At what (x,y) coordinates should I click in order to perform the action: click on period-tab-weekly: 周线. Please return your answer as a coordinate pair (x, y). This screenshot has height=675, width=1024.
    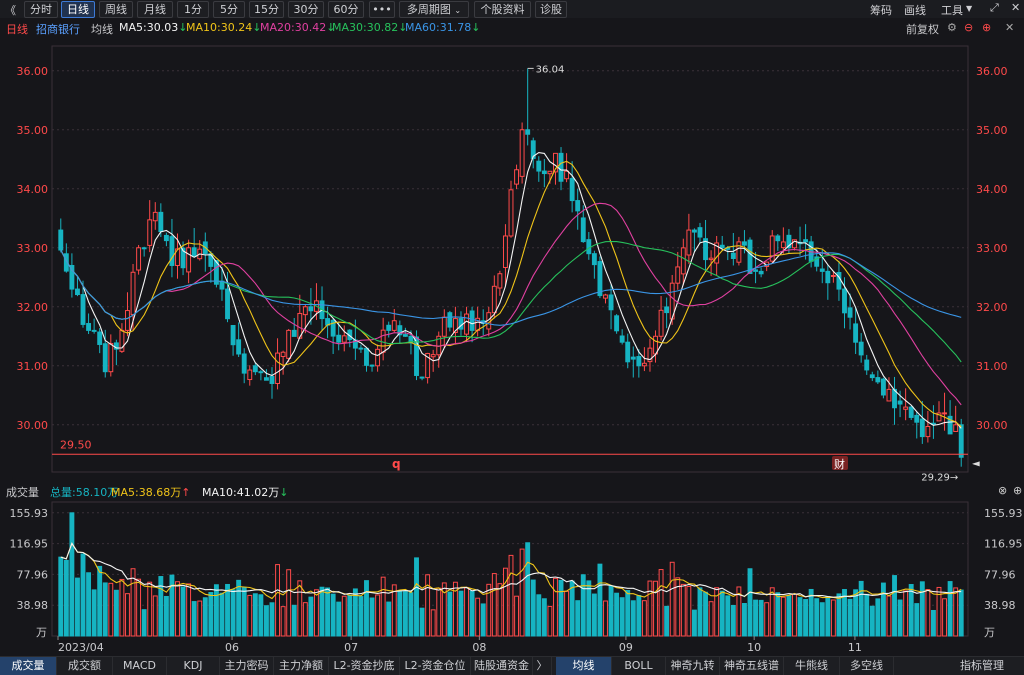
    Looking at the image, I should click on (116, 9).